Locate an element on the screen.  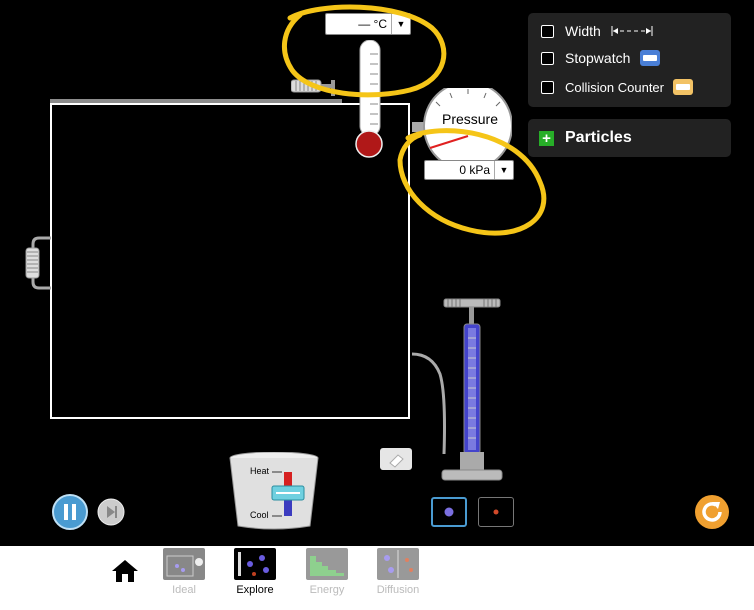
temperature-readout: — °C ▼ is located at coordinates (368, 24).